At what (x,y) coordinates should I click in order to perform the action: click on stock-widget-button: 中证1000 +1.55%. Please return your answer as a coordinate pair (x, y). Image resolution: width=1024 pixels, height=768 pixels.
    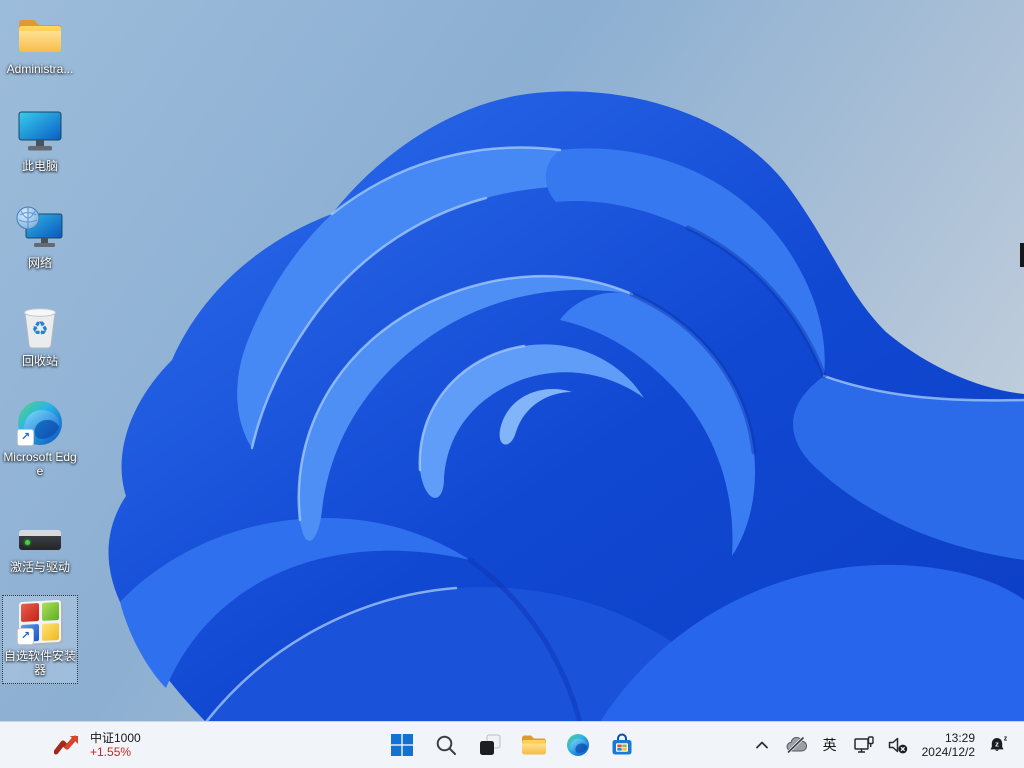
    Looking at the image, I should click on (77, 745).